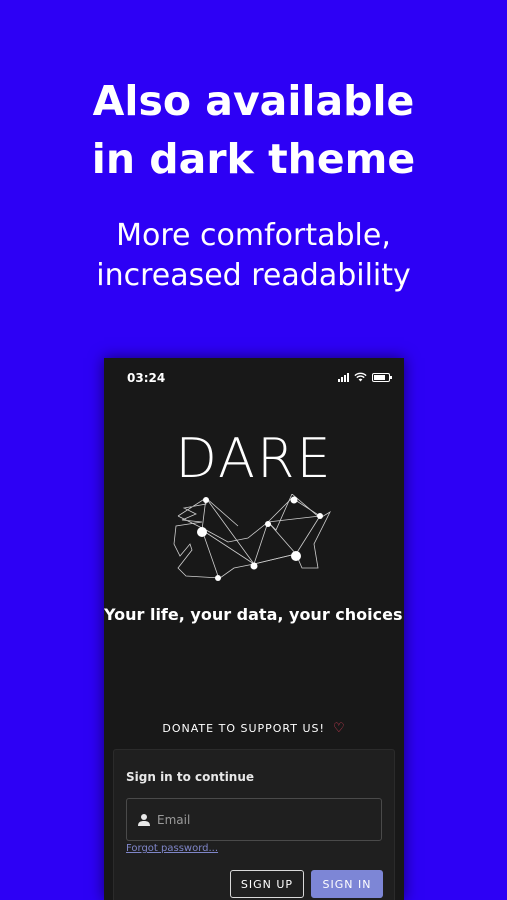 Image resolution: width=507 pixels, height=900 pixels. What do you see at coordinates (343, 377) in the screenshot?
I see `signal-icon` at bounding box center [343, 377].